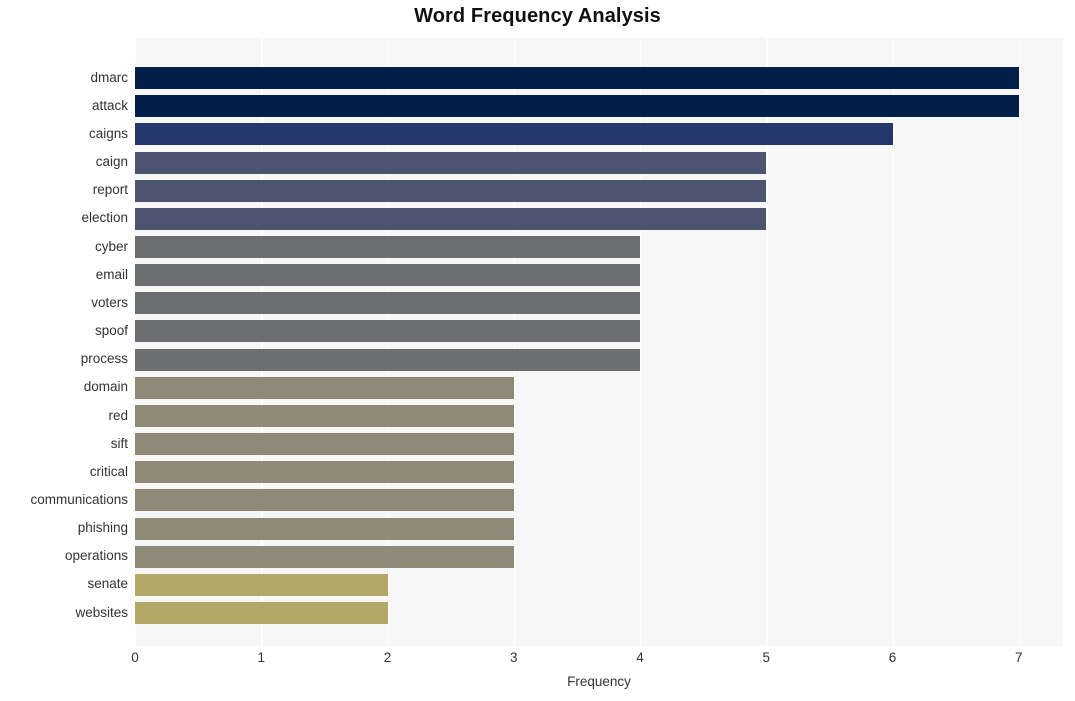 This screenshot has width=1075, height=701. What do you see at coordinates (388, 247) in the screenshot?
I see `bar-cyber` at bounding box center [388, 247].